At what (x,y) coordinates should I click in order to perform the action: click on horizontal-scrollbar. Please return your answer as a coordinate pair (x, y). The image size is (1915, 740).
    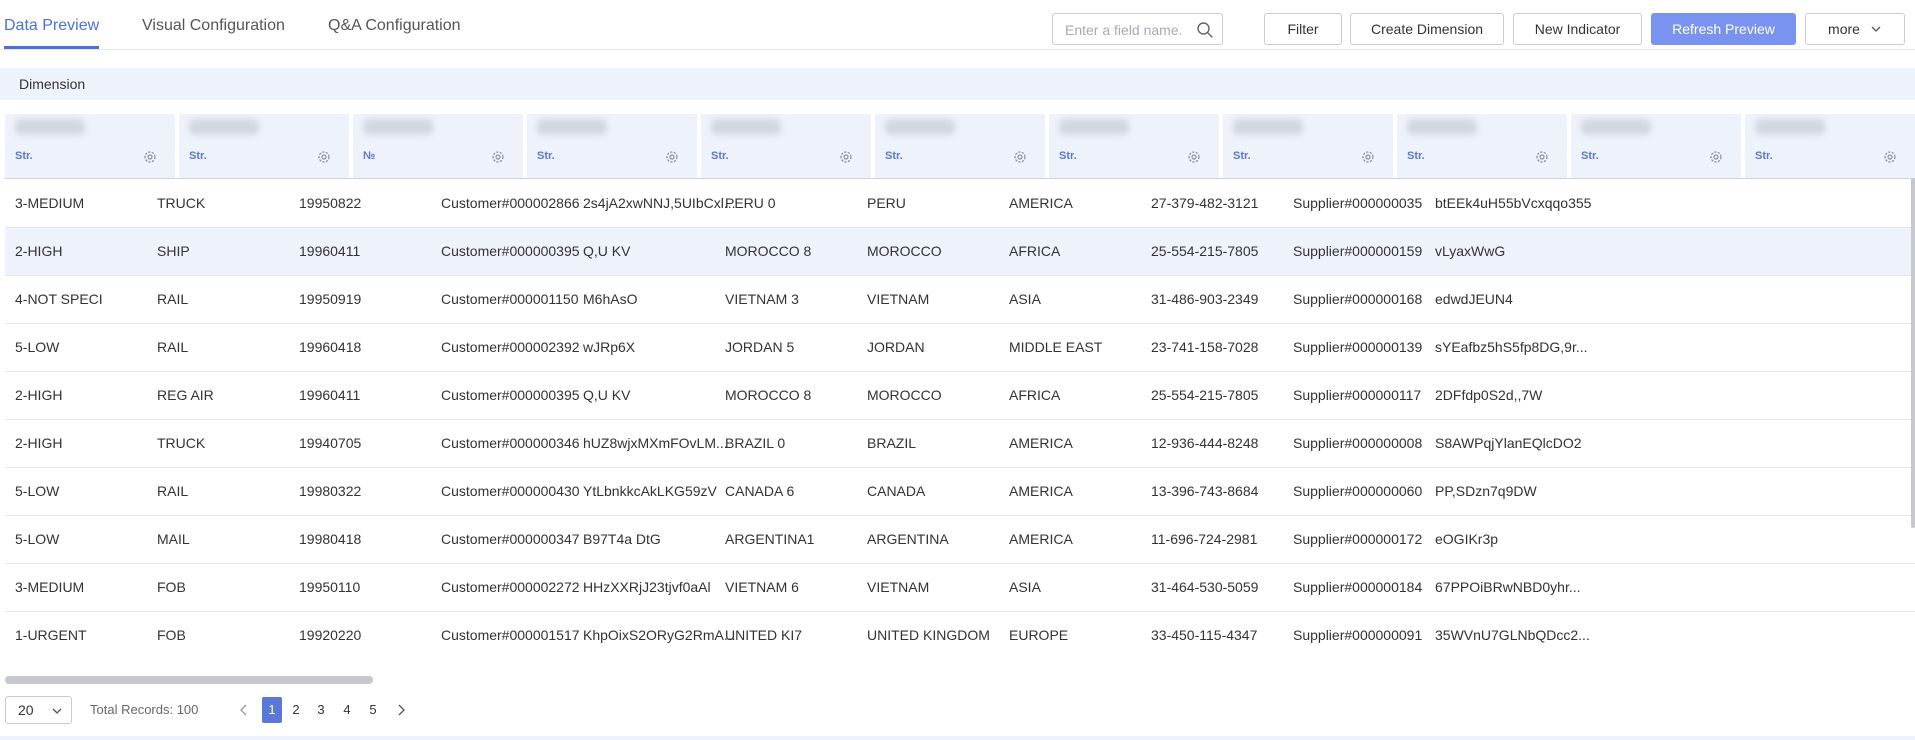
    Looking at the image, I should click on (189, 680).